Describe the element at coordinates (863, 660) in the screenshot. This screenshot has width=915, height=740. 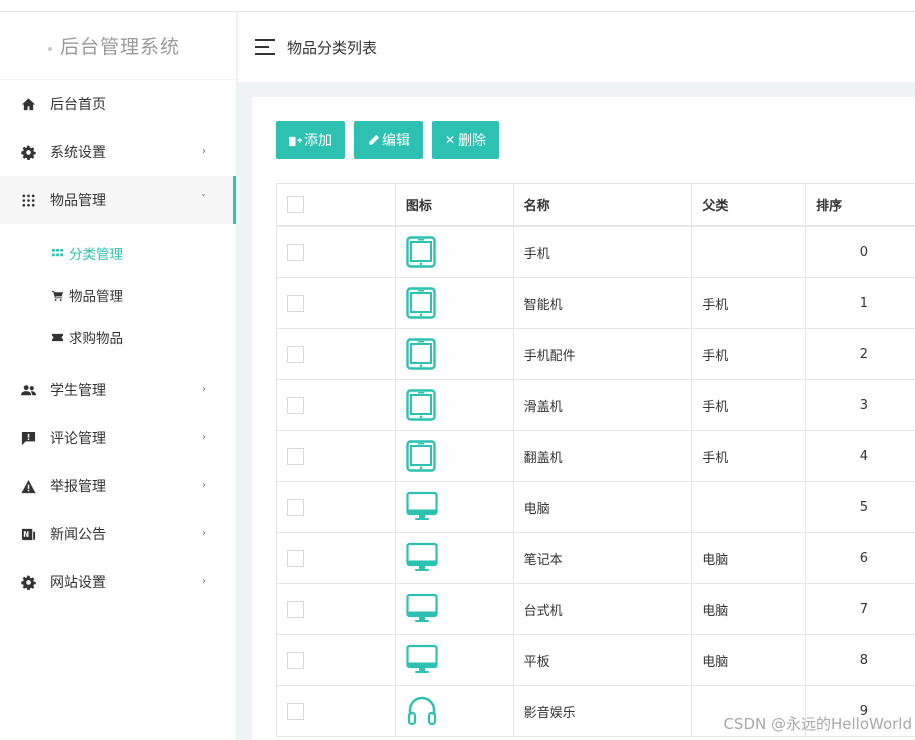
I see `cell-sort: 8` at that location.